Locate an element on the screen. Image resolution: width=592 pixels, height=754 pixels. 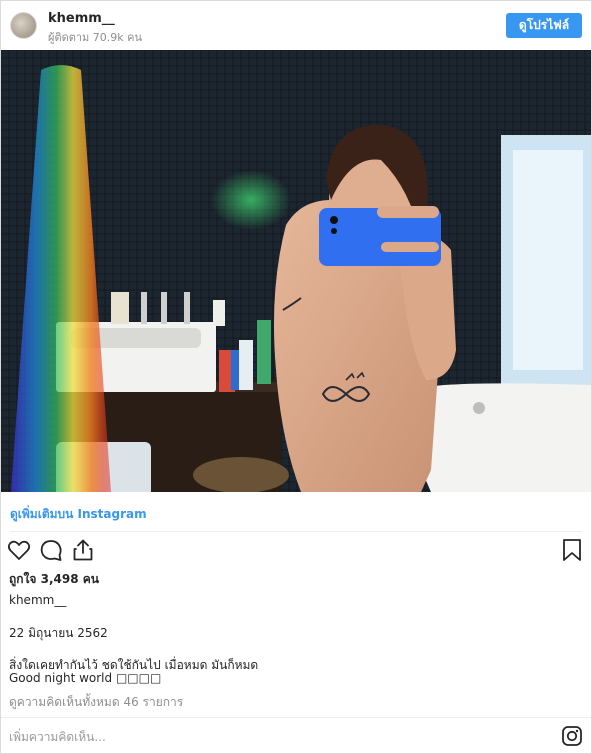
follower-count: ผู้ติดตาม 70.9k คน is located at coordinates (95, 37).